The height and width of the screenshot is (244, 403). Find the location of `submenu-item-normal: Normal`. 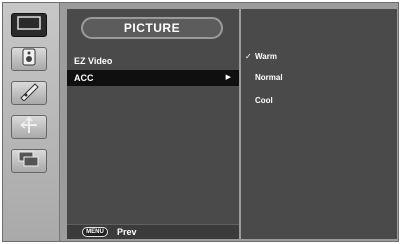

submenu-item-normal: Normal is located at coordinates (264, 78).